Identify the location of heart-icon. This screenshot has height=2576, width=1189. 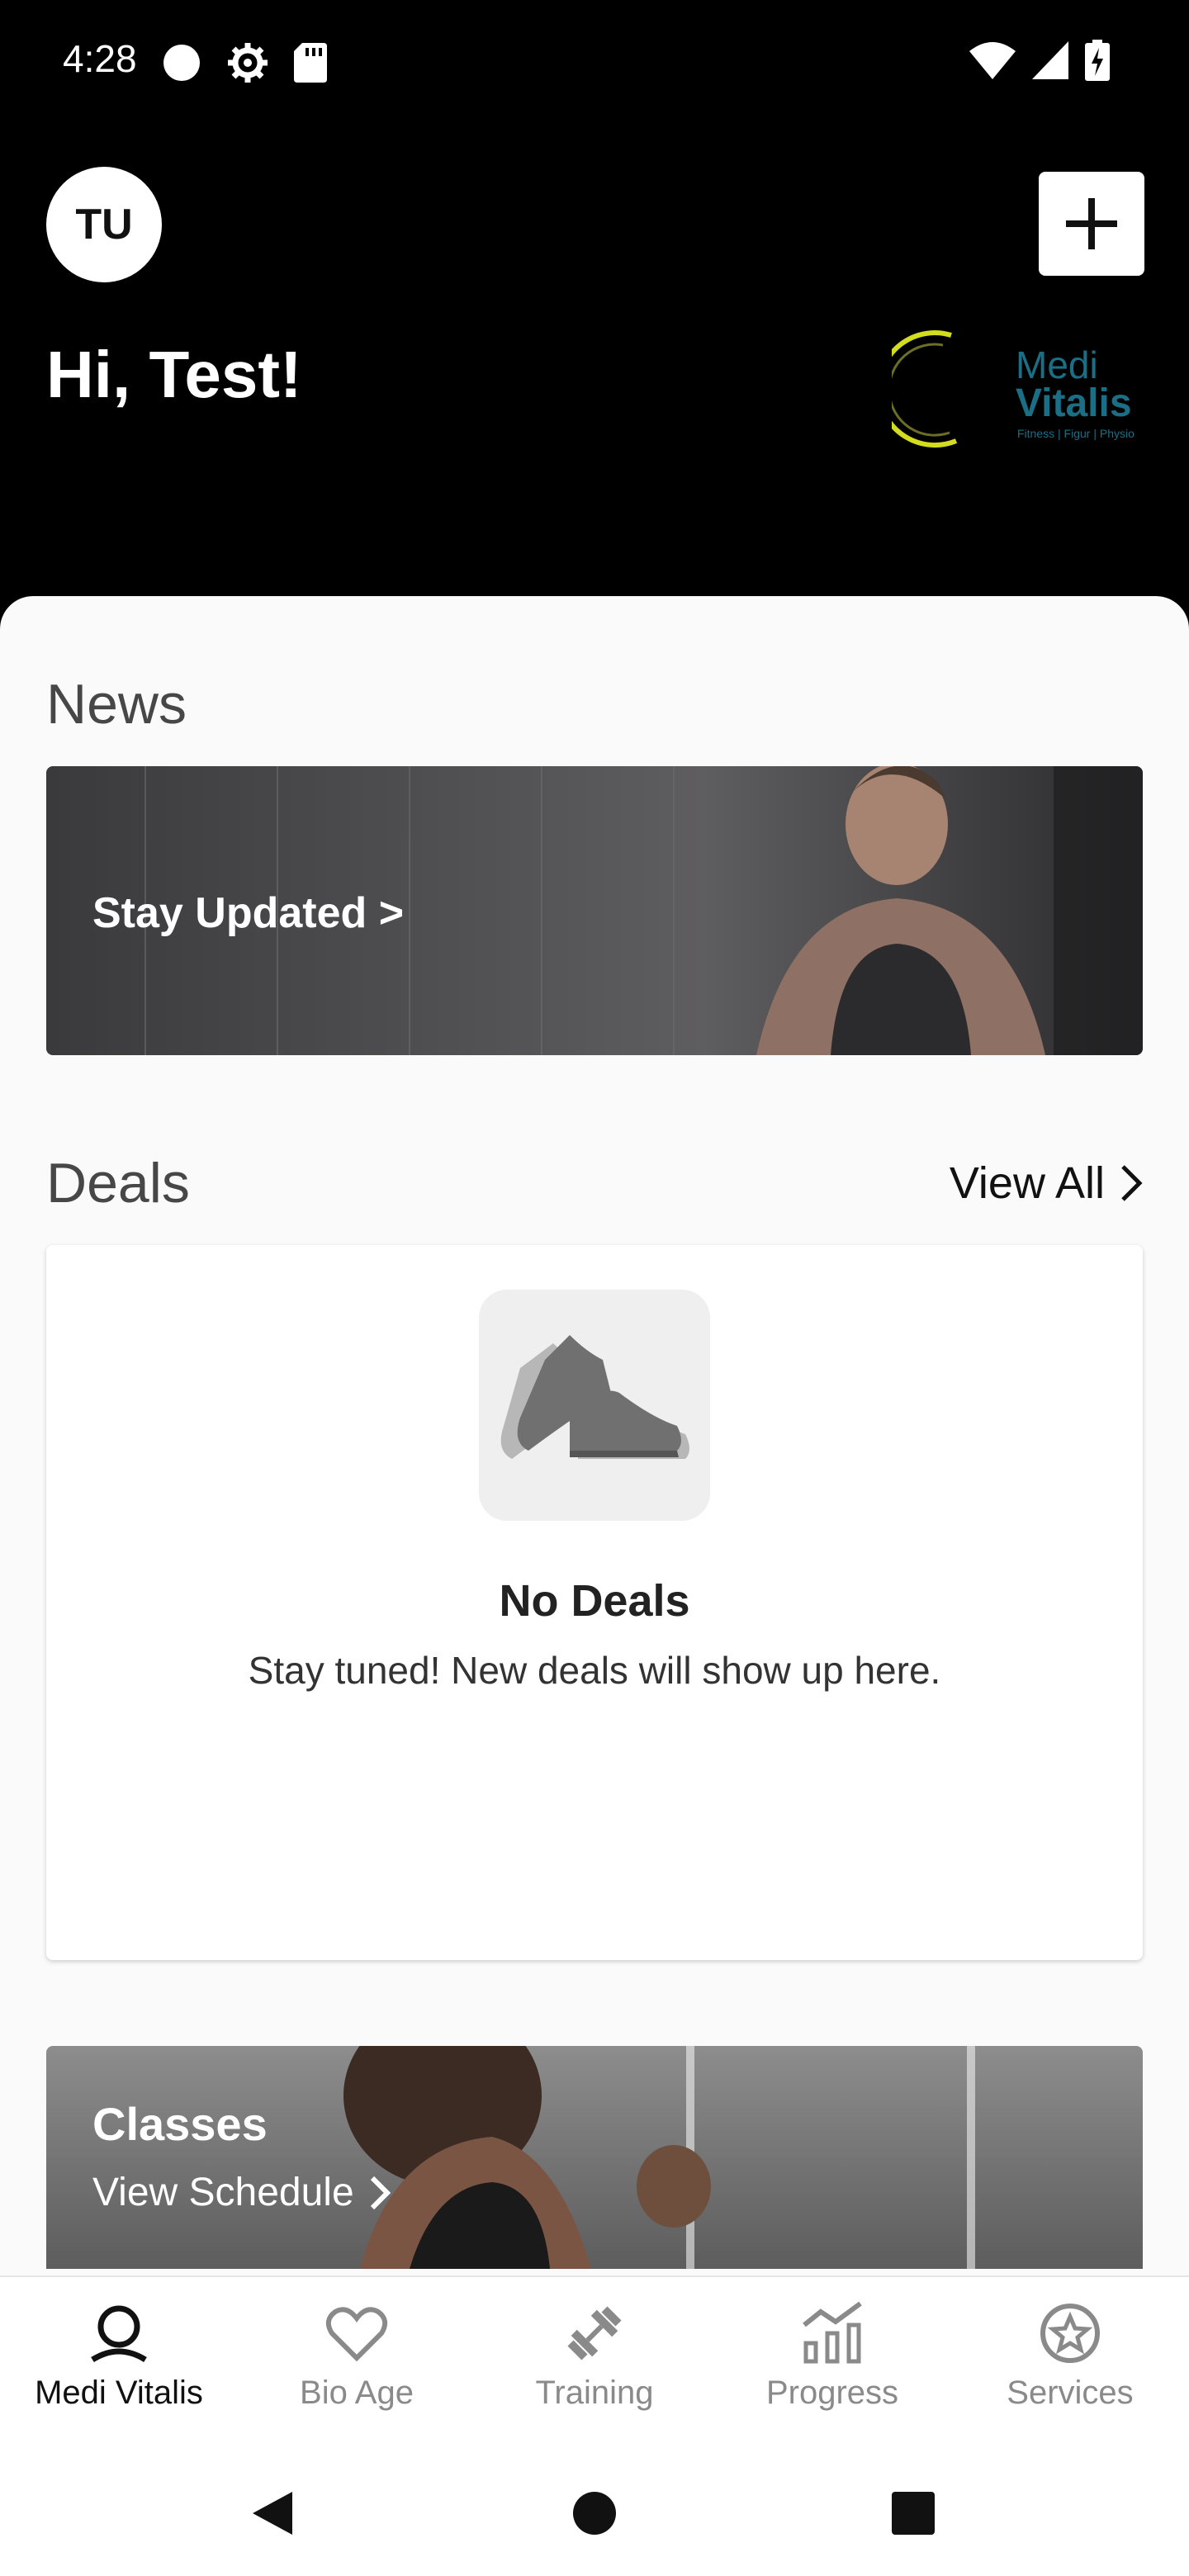
(356, 2334).